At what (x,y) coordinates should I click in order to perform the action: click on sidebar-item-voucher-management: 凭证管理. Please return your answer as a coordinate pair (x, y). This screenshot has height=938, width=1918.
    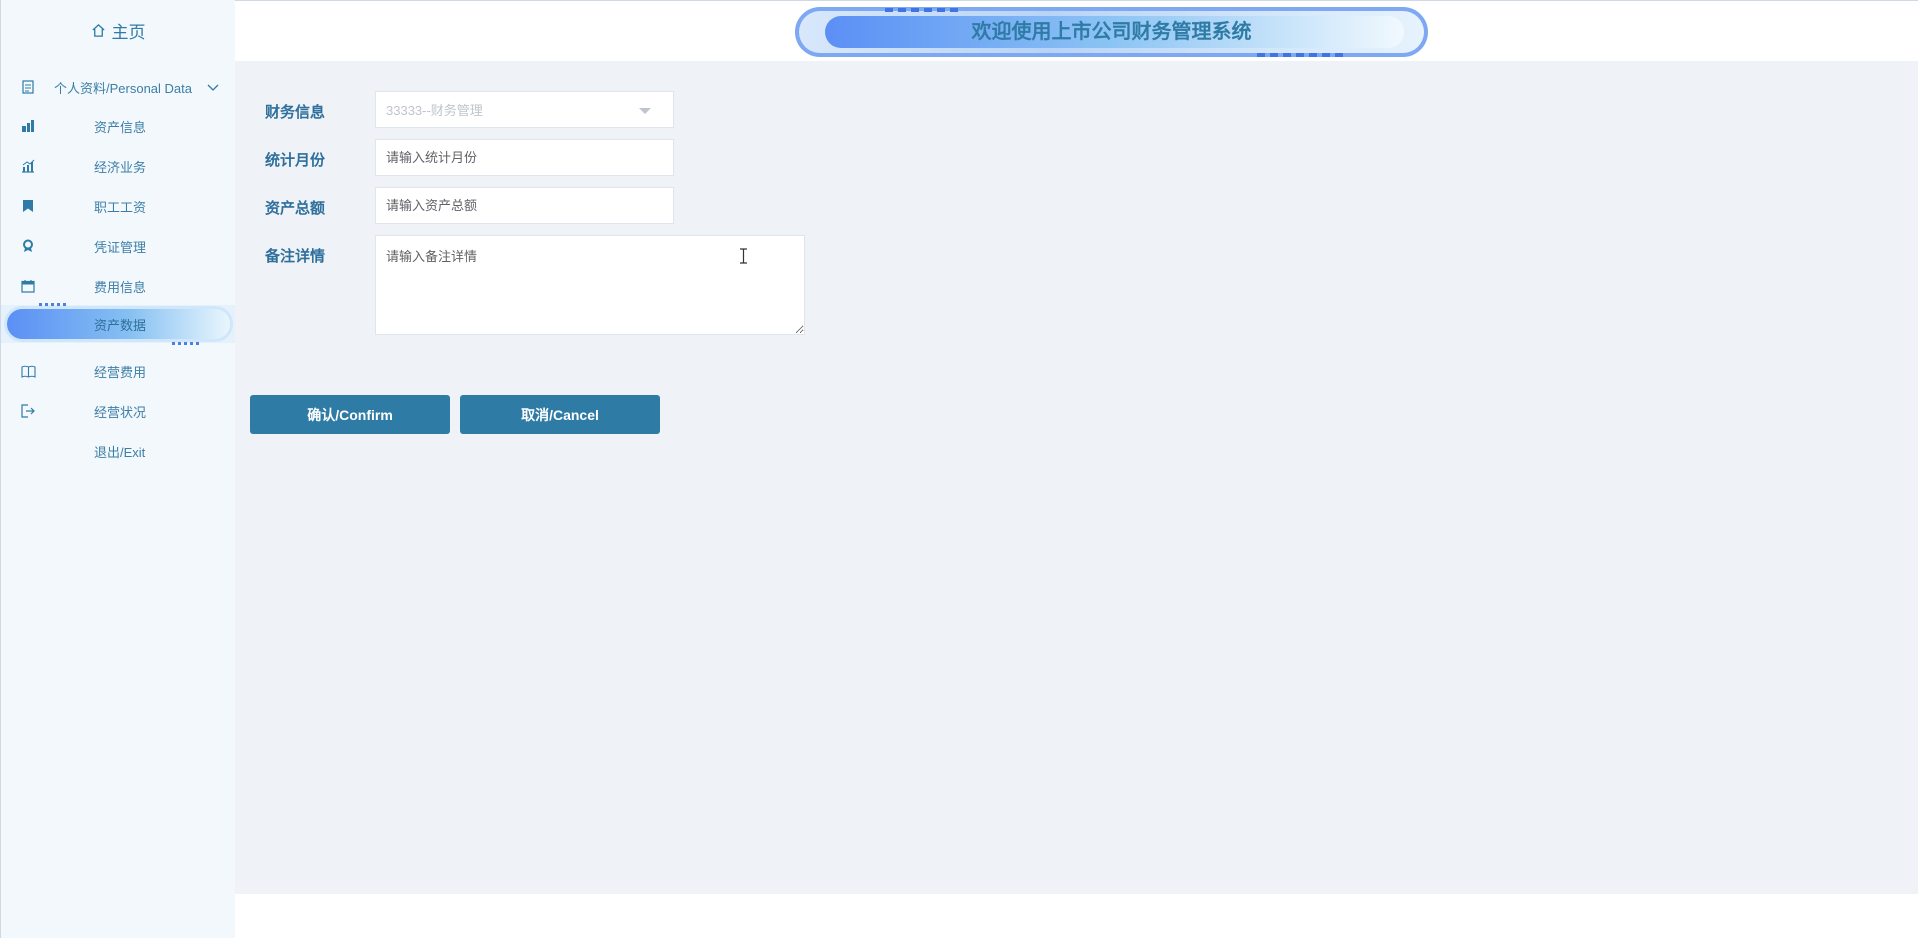
    Looking at the image, I should click on (118, 246).